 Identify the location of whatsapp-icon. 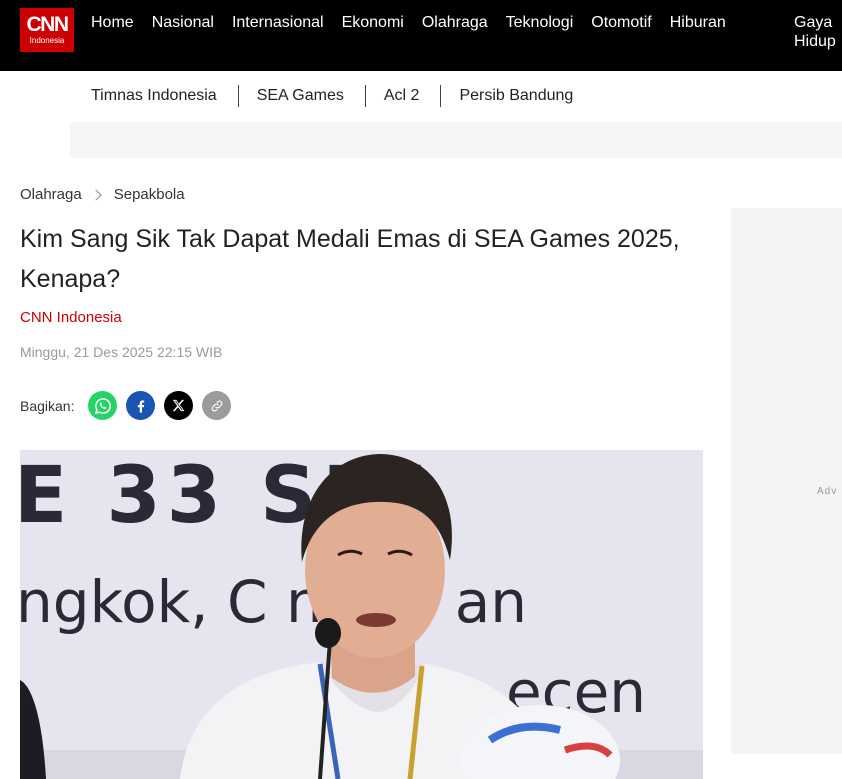
(102, 405).